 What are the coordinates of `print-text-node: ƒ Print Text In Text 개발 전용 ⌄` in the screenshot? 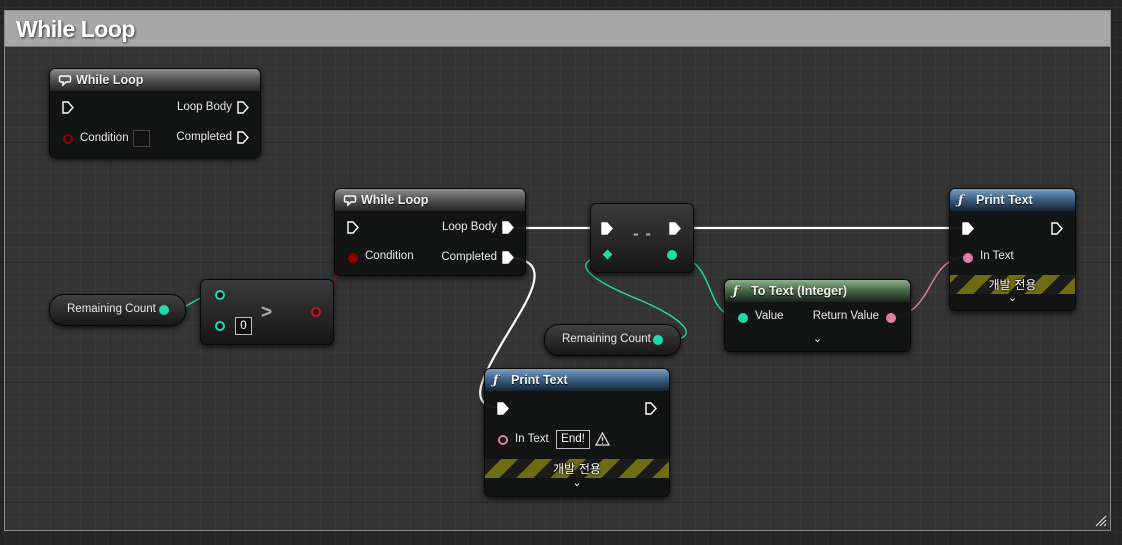 It's located at (1012, 249).